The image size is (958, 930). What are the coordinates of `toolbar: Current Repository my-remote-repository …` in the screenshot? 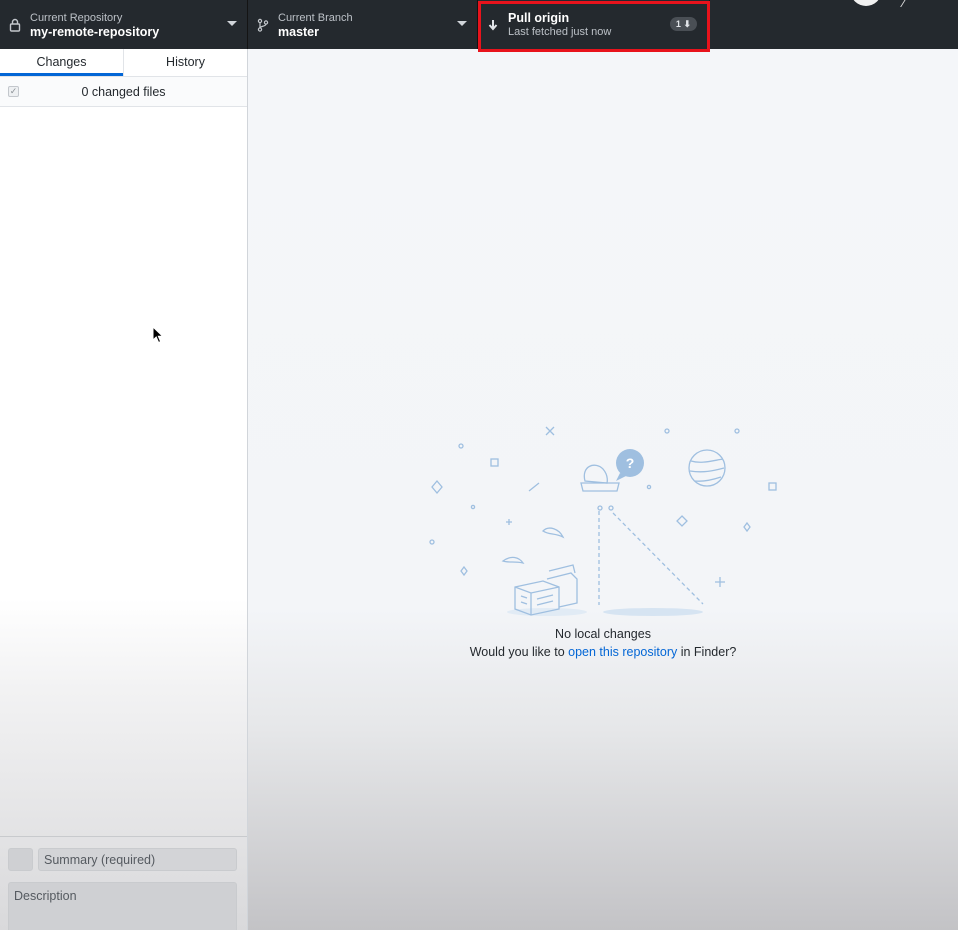 It's located at (479, 24).